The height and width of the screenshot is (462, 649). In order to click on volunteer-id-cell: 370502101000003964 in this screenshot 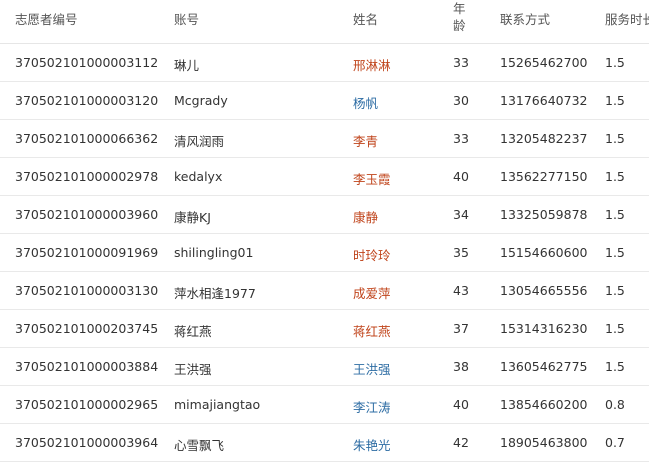, I will do `click(87, 442)`.